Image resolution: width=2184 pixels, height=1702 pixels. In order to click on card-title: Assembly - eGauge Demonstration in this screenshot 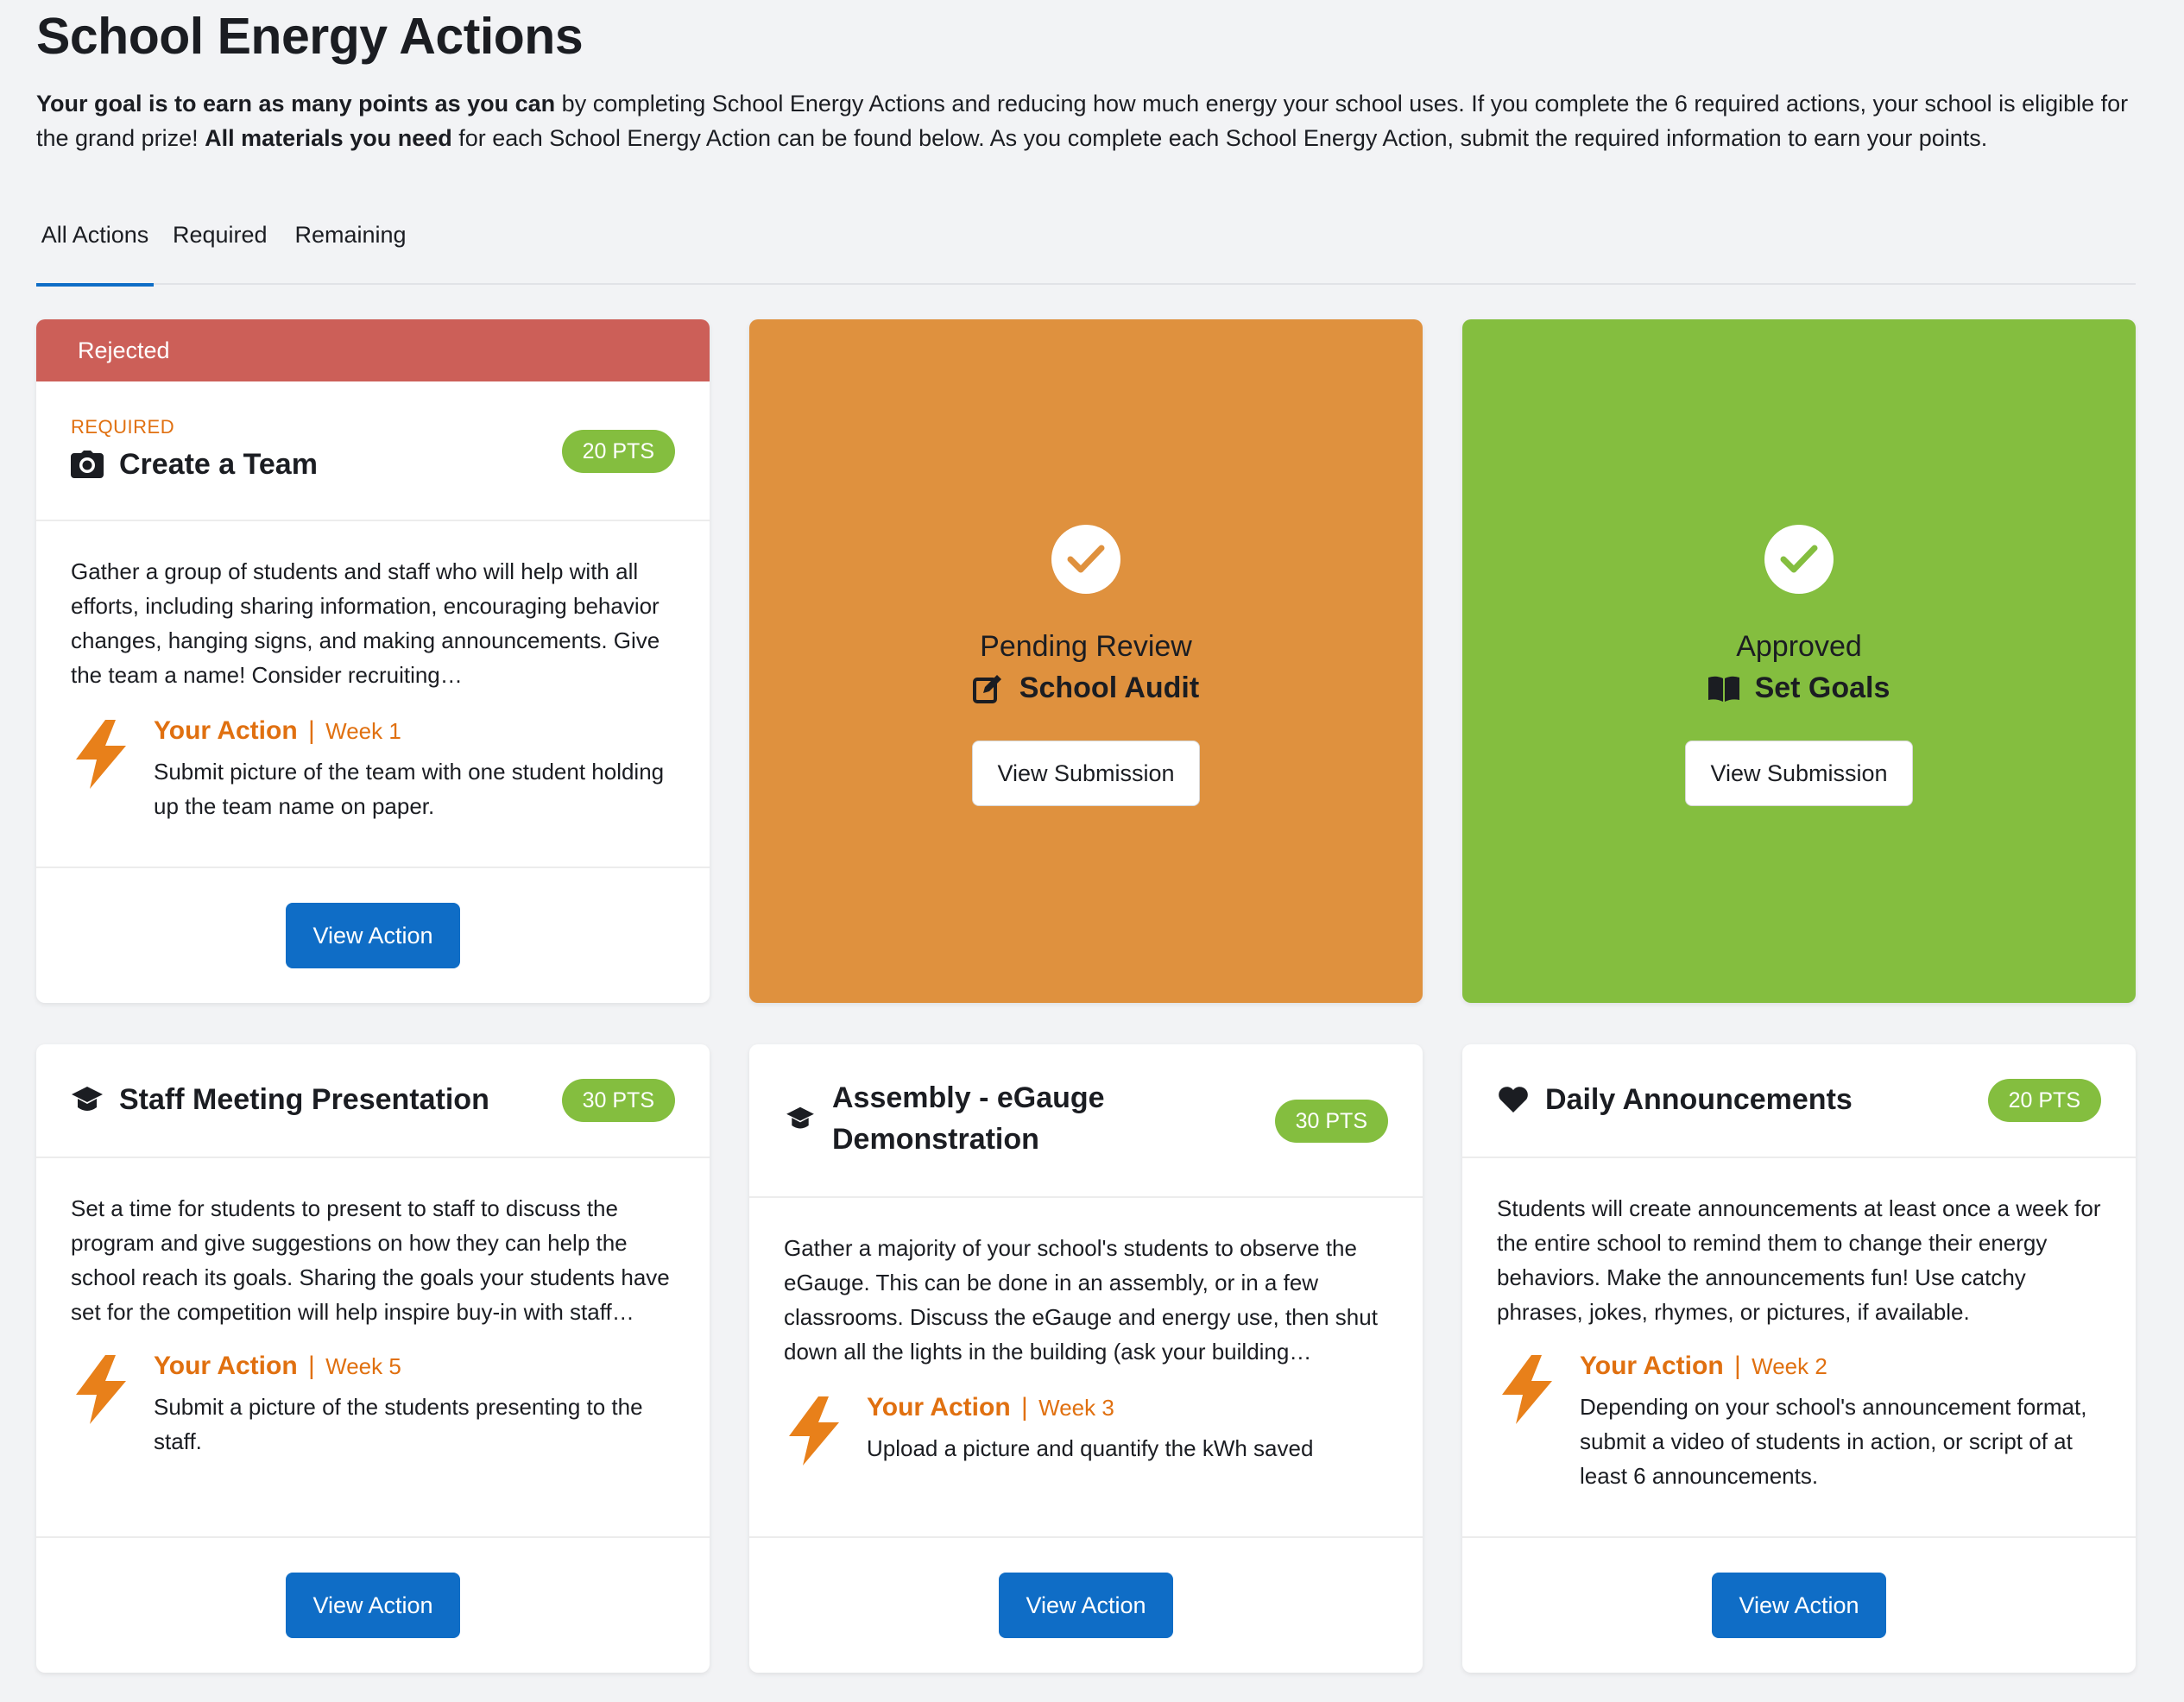, I will do `click(968, 1118)`.